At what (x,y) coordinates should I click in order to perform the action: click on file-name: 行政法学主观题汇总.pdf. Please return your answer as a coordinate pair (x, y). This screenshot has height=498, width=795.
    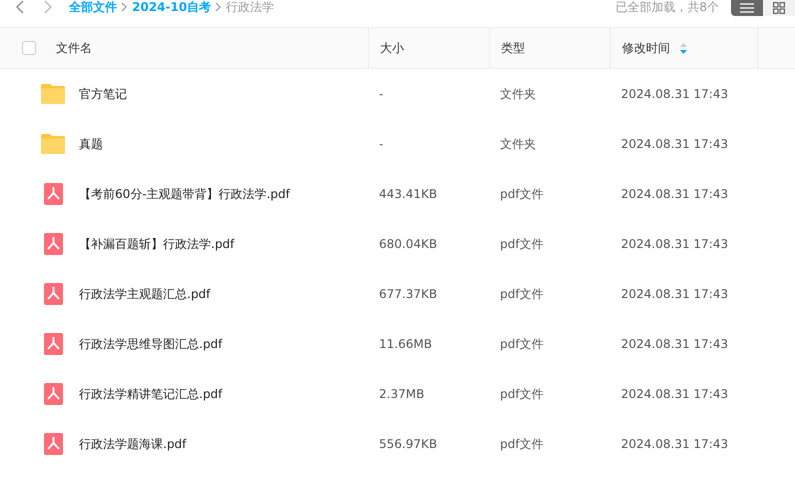
    Looking at the image, I should click on (144, 294).